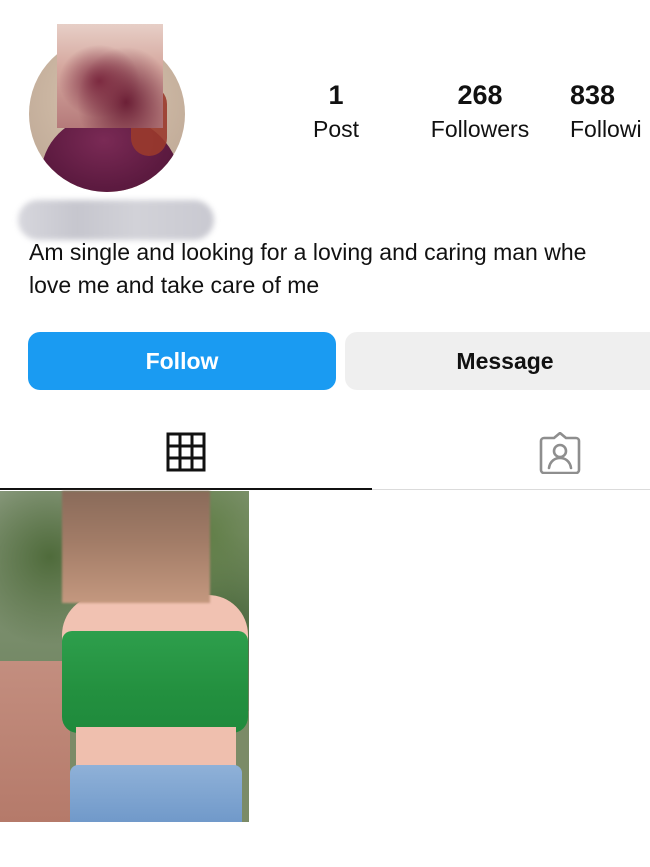 The height and width of the screenshot is (867, 650). I want to click on following-count-value: 838, so click(593, 95).